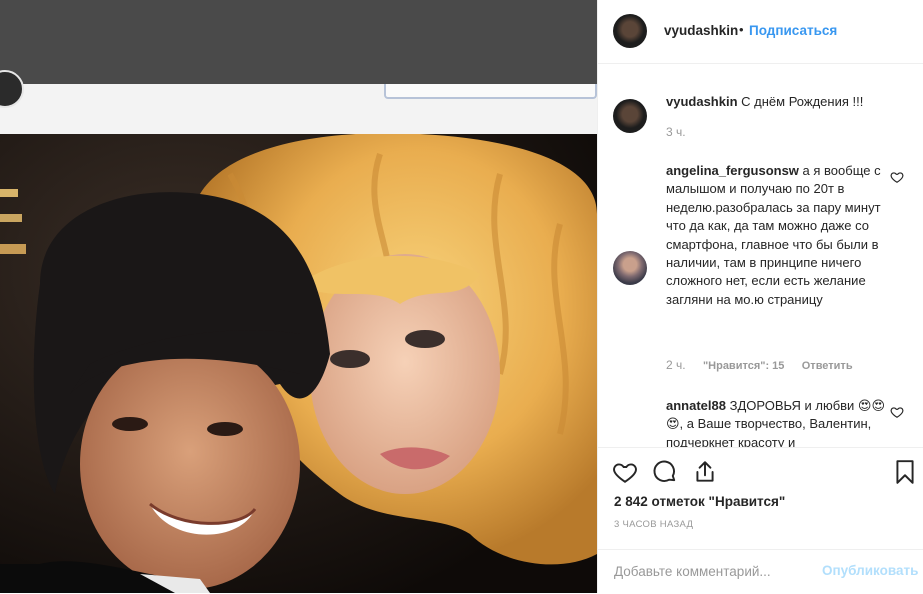 The image size is (923, 594). Describe the element at coordinates (653, 524) in the screenshot. I see `post-timestamp: 3 часов назад` at that location.